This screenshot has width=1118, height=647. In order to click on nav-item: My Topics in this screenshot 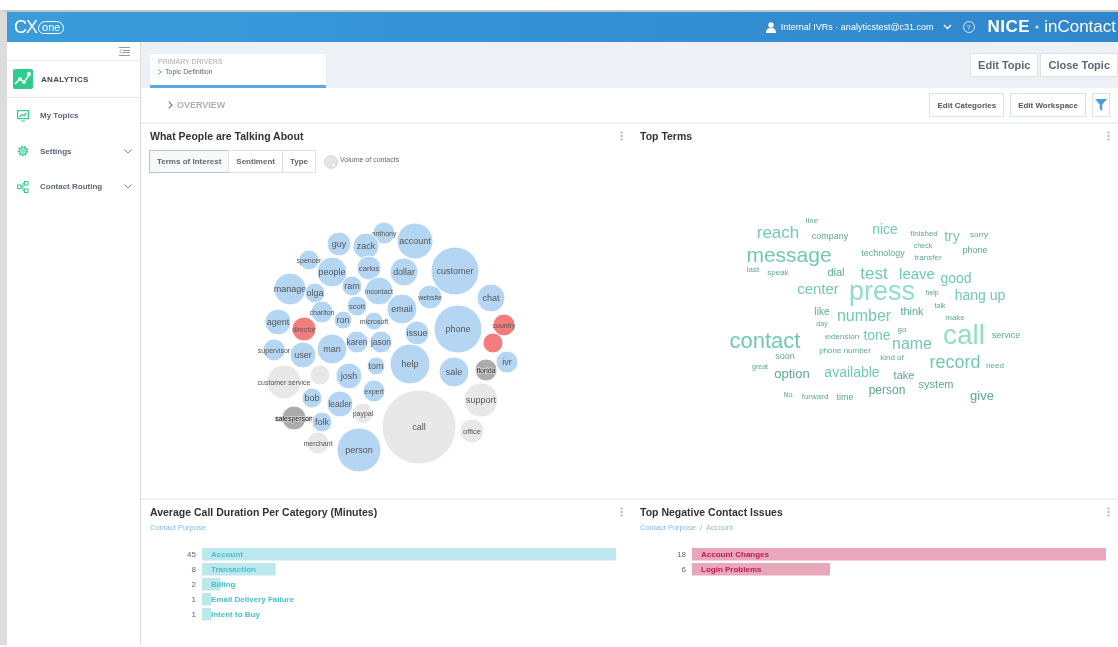, I will do `click(73, 116)`.